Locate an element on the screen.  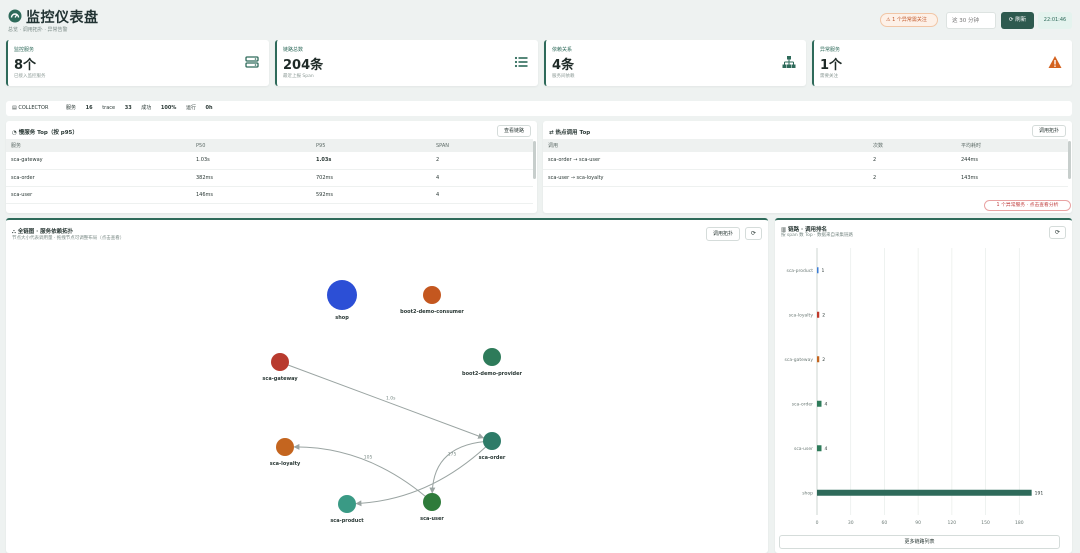
table-row: sca-gateway 1.03s 1.03s 2 is located at coordinates (269, 161).